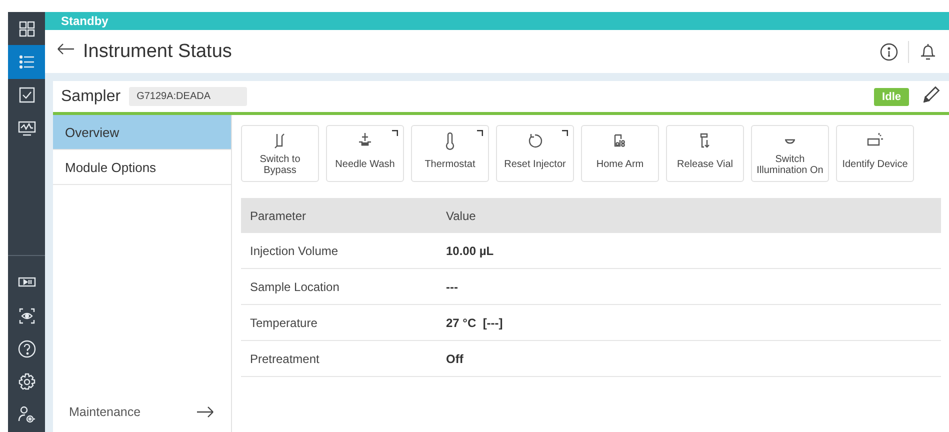  What do you see at coordinates (280, 153) in the screenshot?
I see `action-button: Switch to Bypass` at bounding box center [280, 153].